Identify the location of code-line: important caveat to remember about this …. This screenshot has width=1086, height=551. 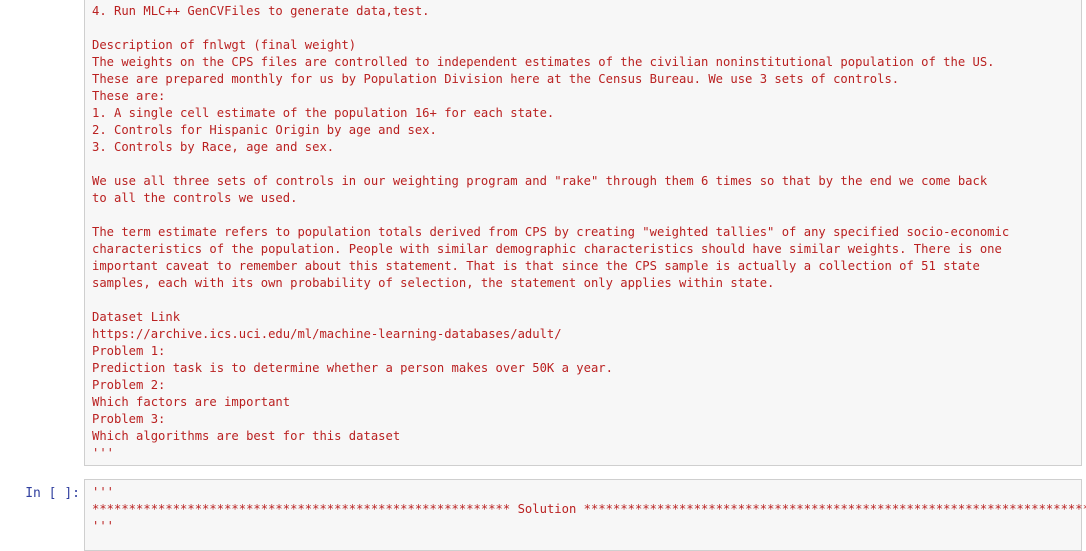
(536, 266).